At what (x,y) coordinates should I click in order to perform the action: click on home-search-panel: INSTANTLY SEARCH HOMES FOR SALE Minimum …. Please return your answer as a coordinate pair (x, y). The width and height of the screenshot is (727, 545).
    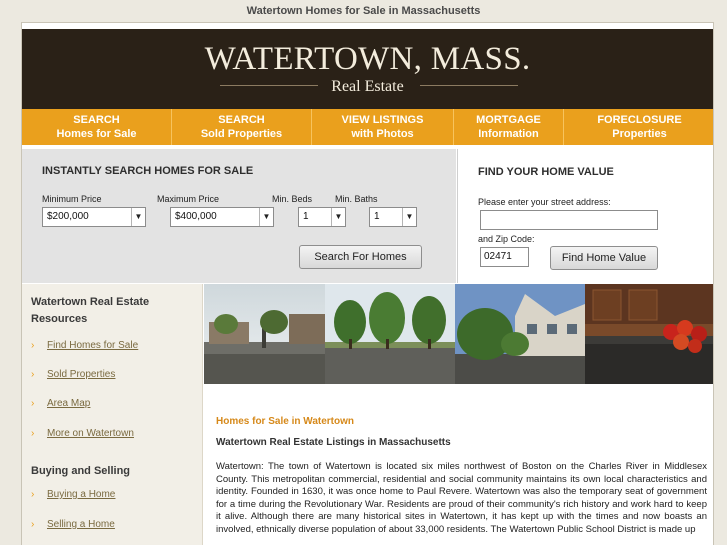
    Looking at the image, I should click on (239, 216).